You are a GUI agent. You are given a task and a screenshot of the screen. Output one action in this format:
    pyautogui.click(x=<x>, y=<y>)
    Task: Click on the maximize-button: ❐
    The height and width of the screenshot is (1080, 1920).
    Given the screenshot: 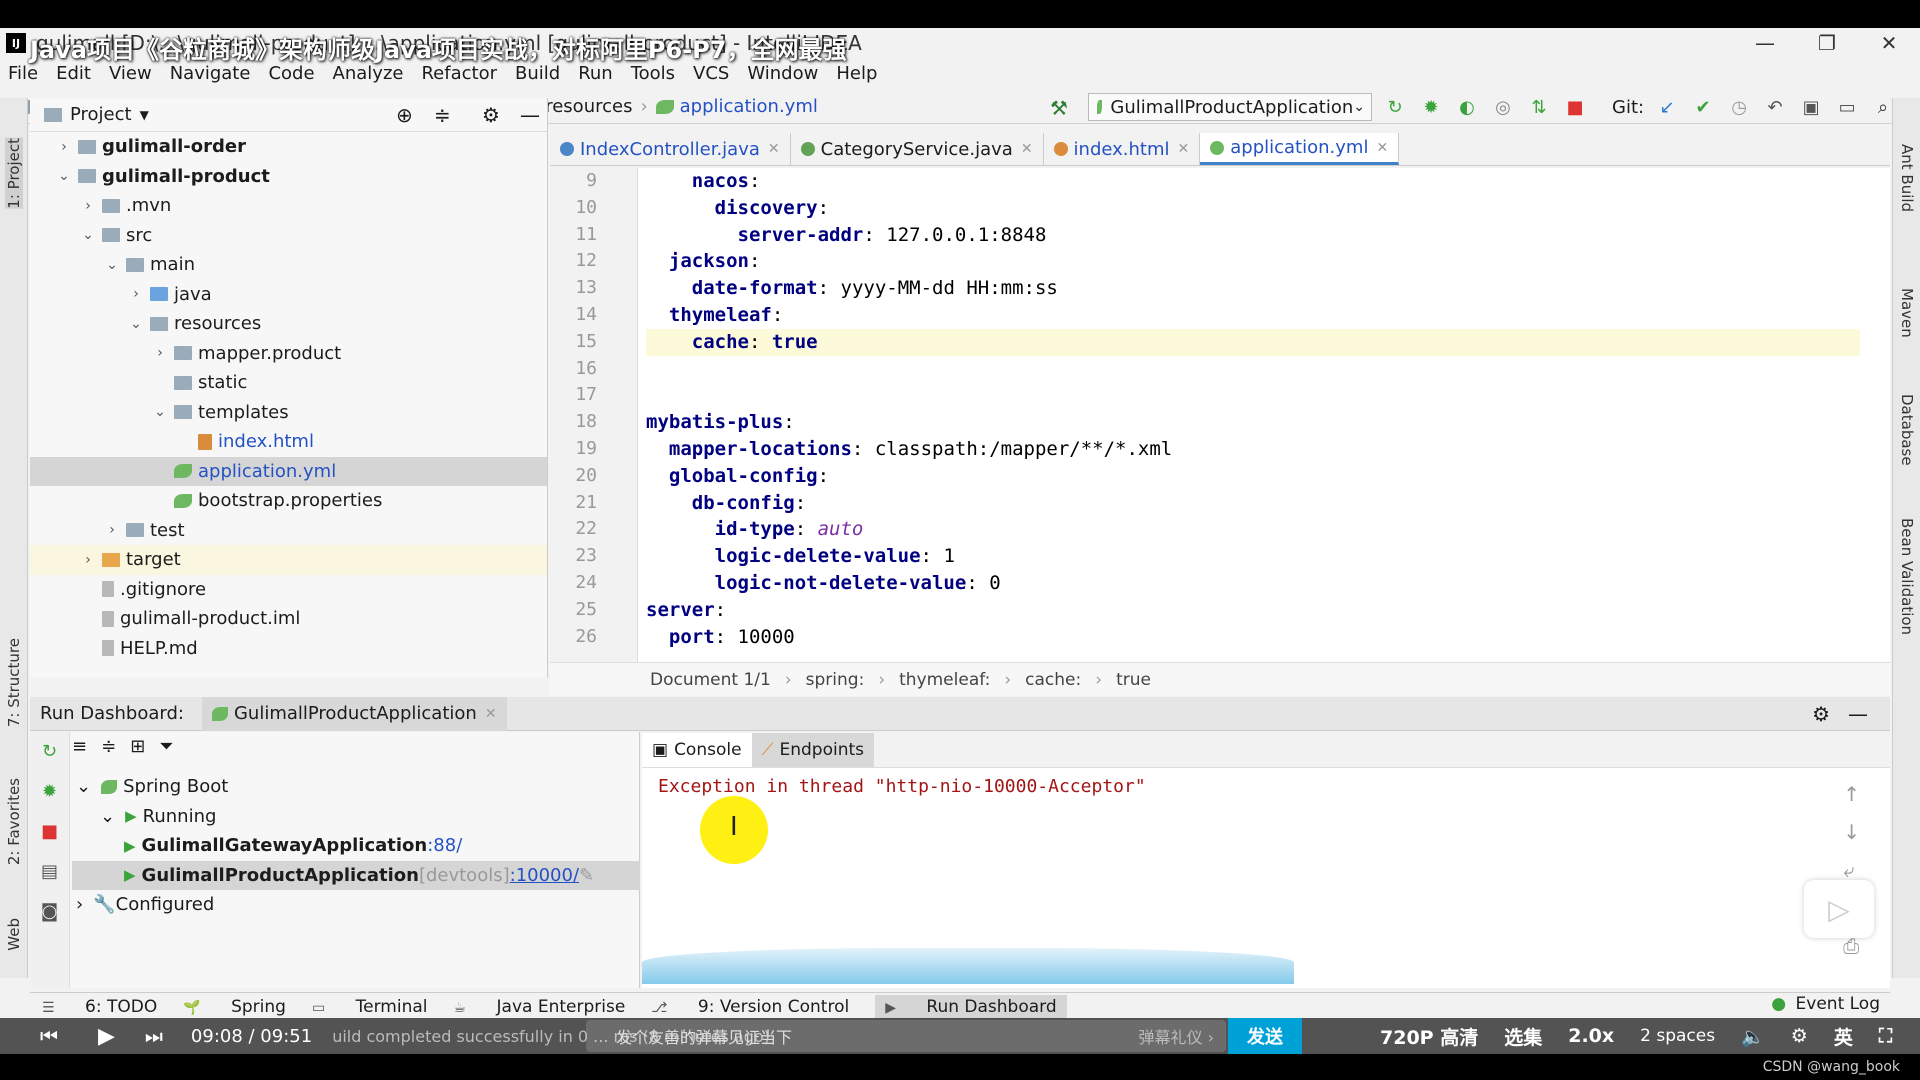 What is the action you would take?
    pyautogui.click(x=1827, y=43)
    